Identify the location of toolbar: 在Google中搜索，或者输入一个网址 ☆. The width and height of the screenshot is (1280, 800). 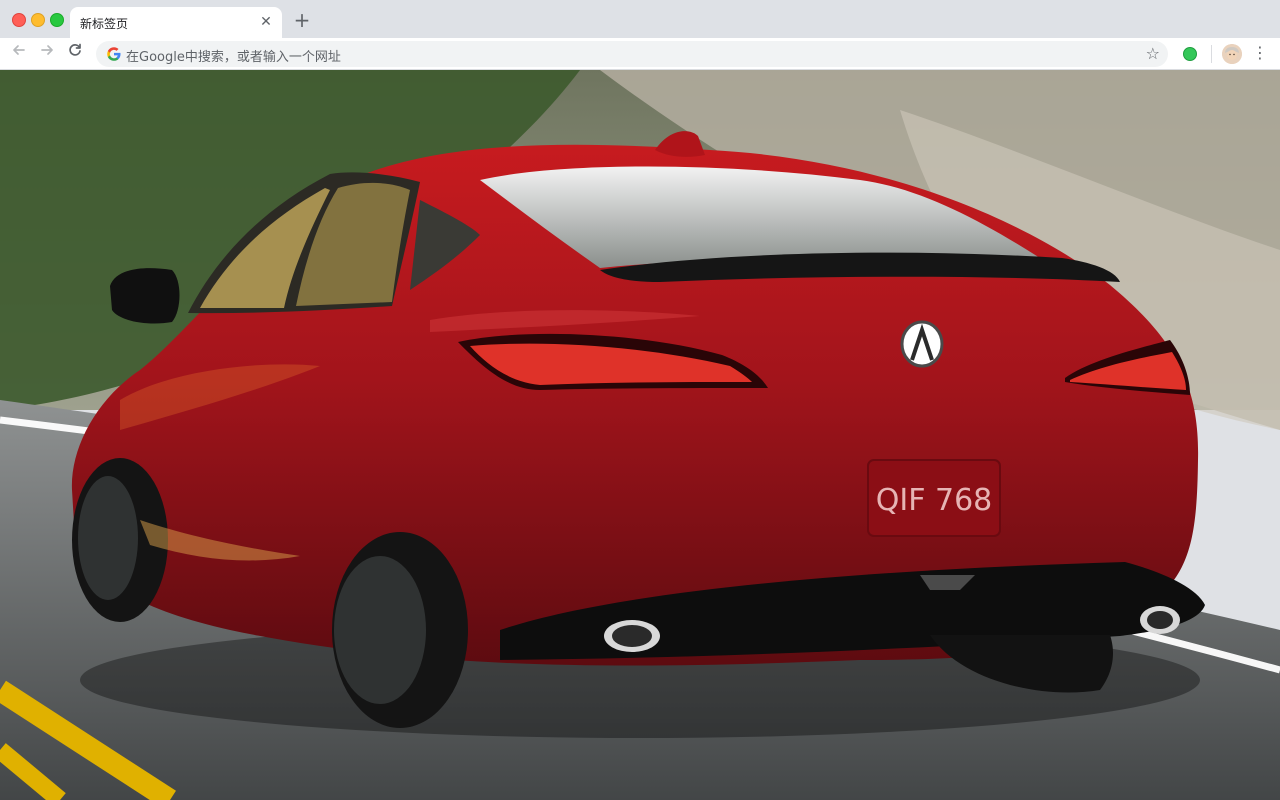
(640, 54).